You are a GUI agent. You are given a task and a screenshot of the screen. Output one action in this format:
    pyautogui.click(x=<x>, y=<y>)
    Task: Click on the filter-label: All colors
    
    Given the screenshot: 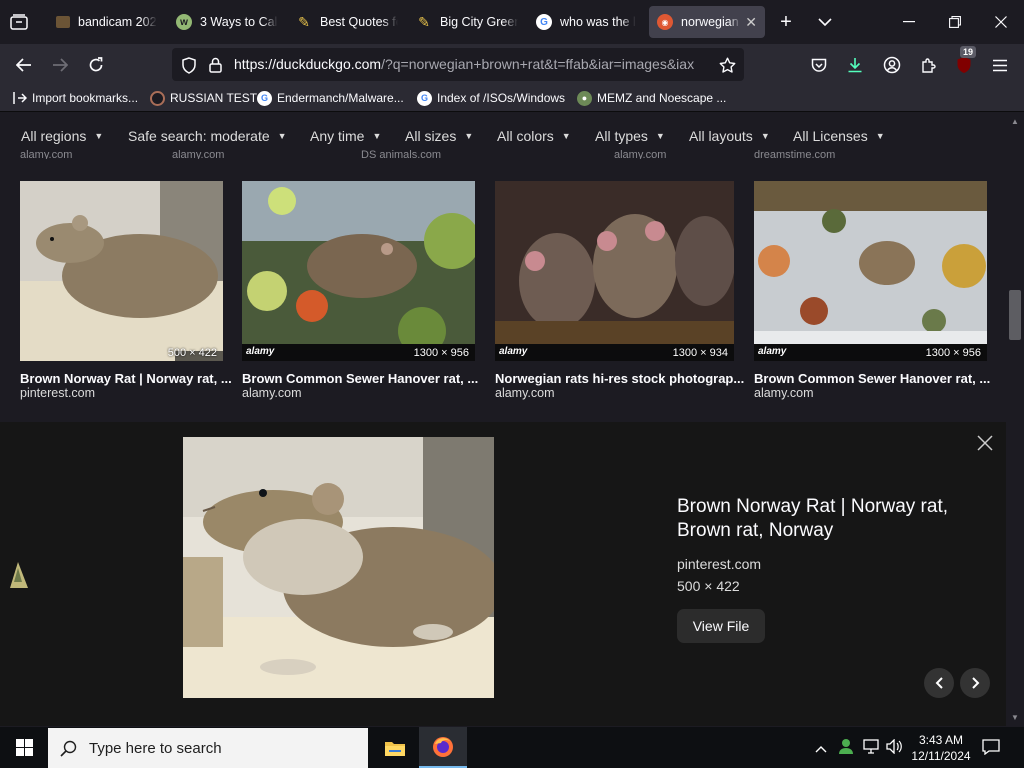 What is the action you would take?
    pyautogui.click(x=525, y=136)
    